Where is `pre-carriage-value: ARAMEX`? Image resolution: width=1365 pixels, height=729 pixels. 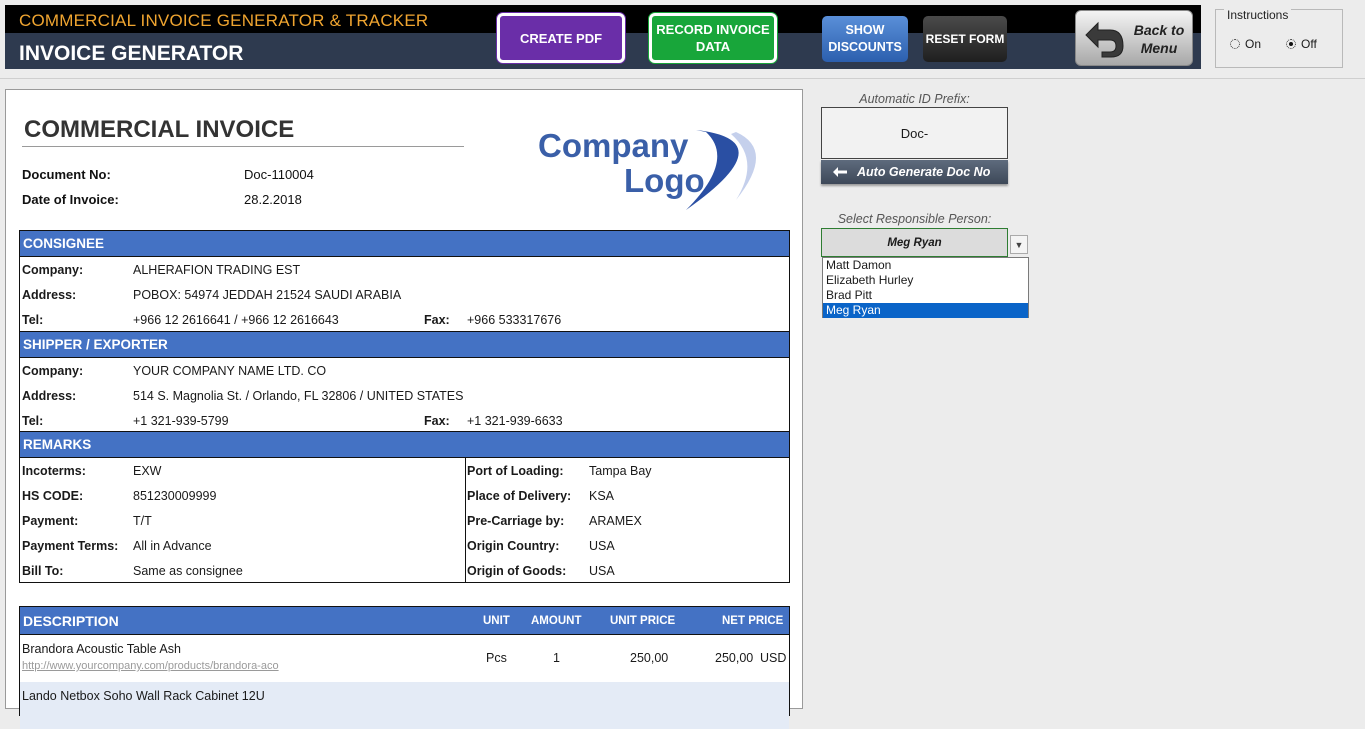
pre-carriage-value: ARAMEX is located at coordinates (615, 521).